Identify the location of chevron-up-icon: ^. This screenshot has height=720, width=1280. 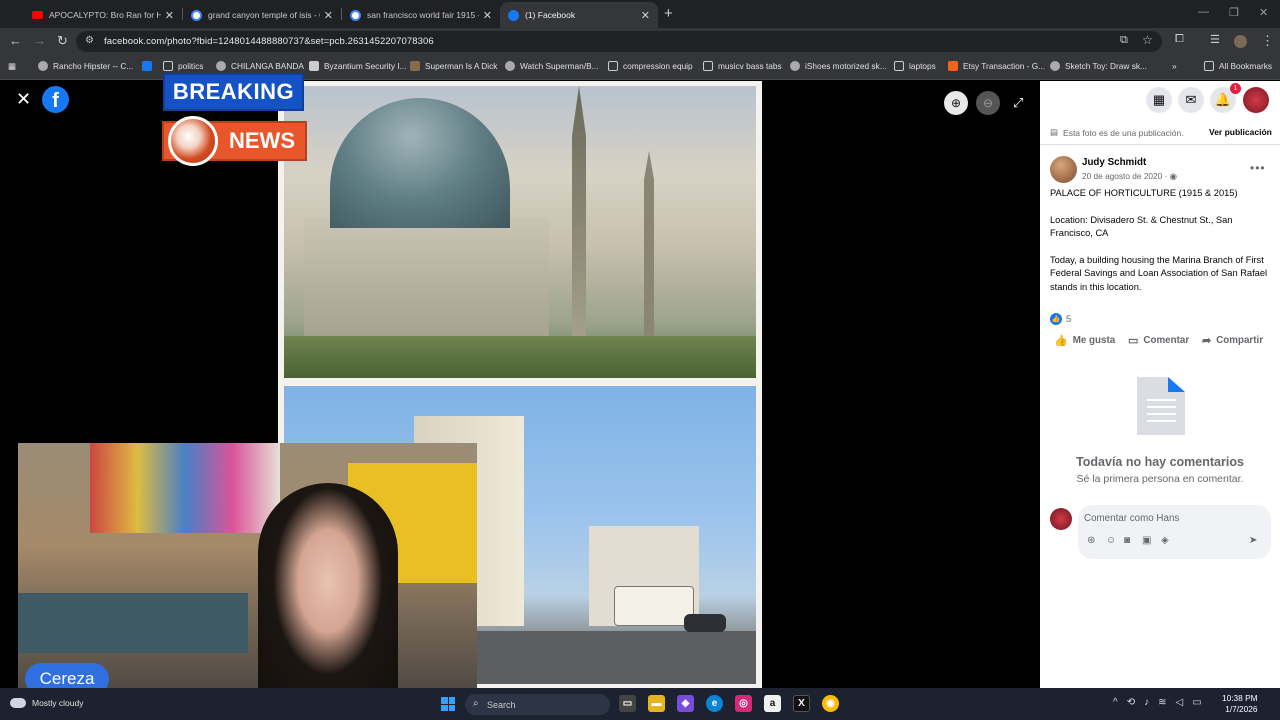
(1115, 702).